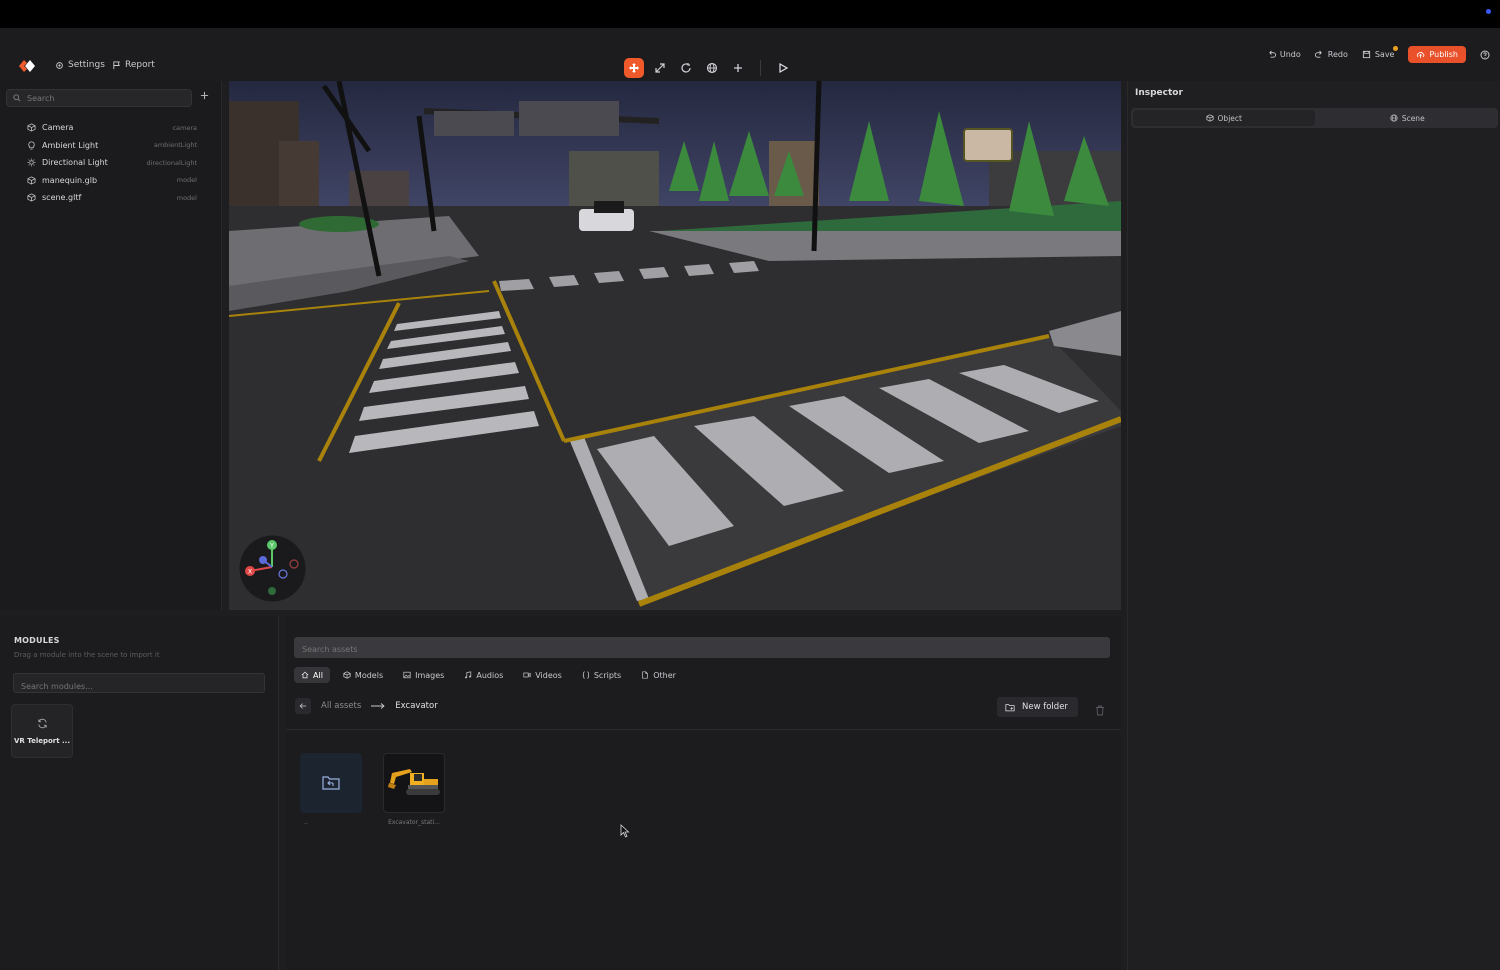 This screenshot has width=1500, height=970. I want to click on add-object-button, so click(738, 68).